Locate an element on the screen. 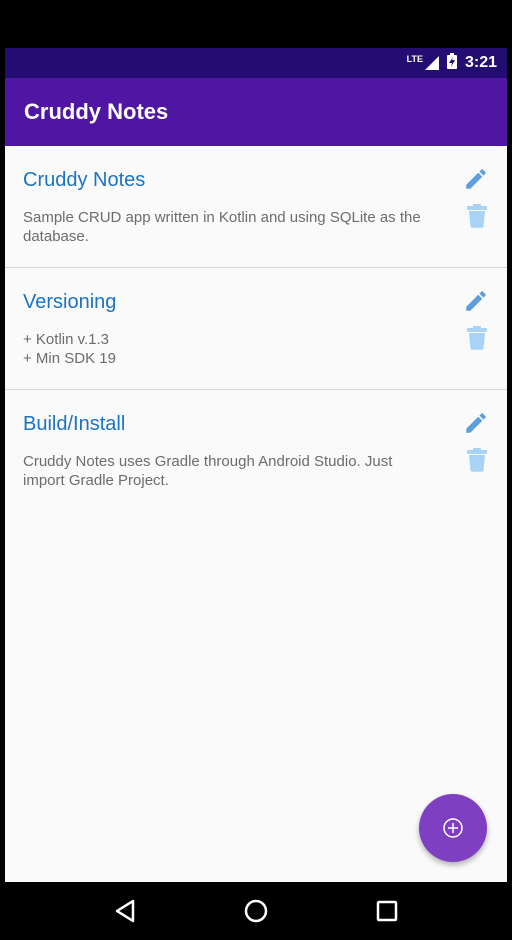  lte-signal-icon: LTE is located at coordinates (422, 62).